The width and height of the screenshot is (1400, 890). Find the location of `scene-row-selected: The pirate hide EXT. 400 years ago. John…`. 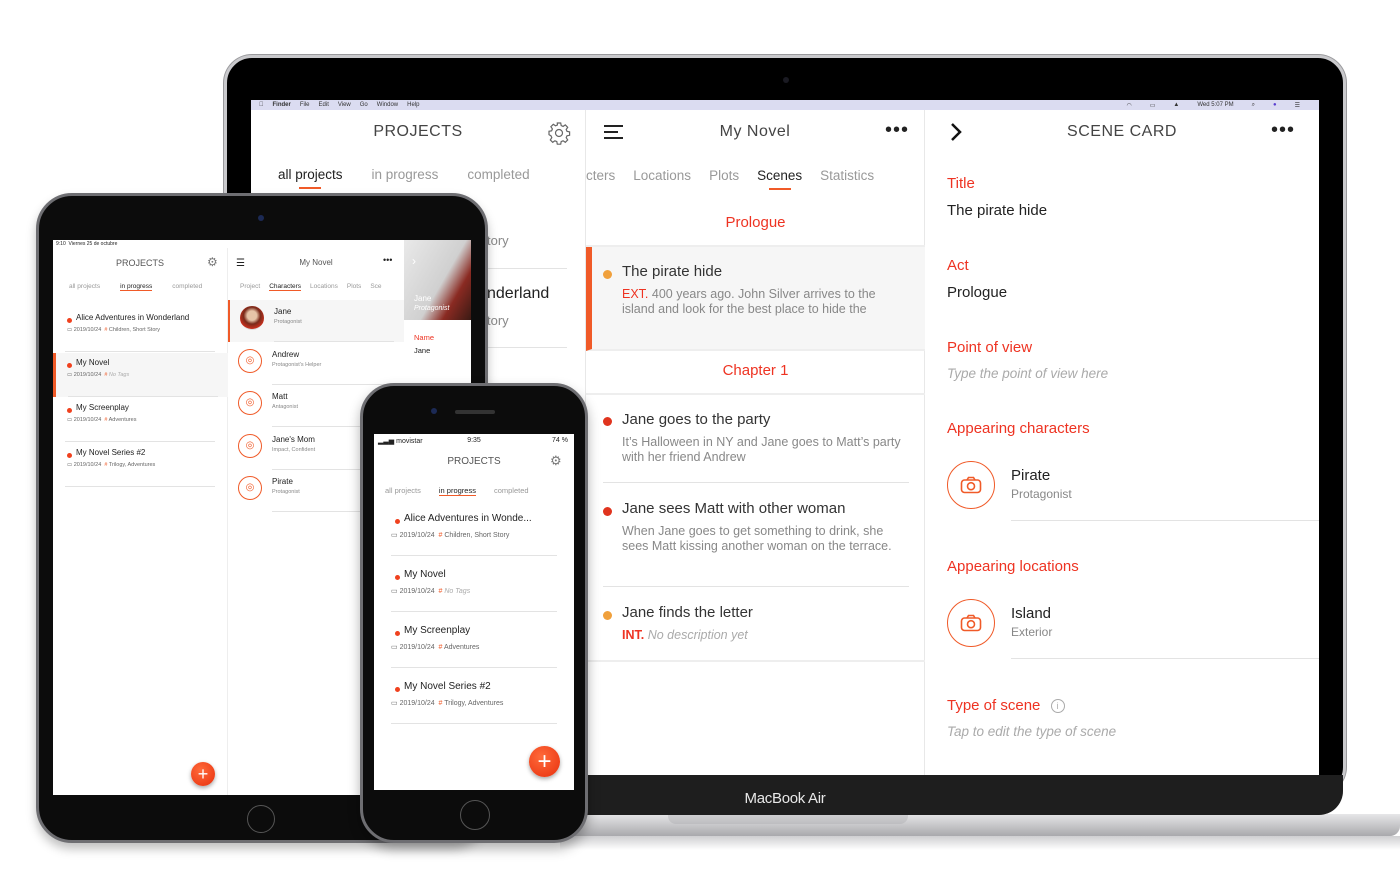

scene-row-selected: The pirate hide EXT. 400 years ago. John… is located at coordinates (755, 299).